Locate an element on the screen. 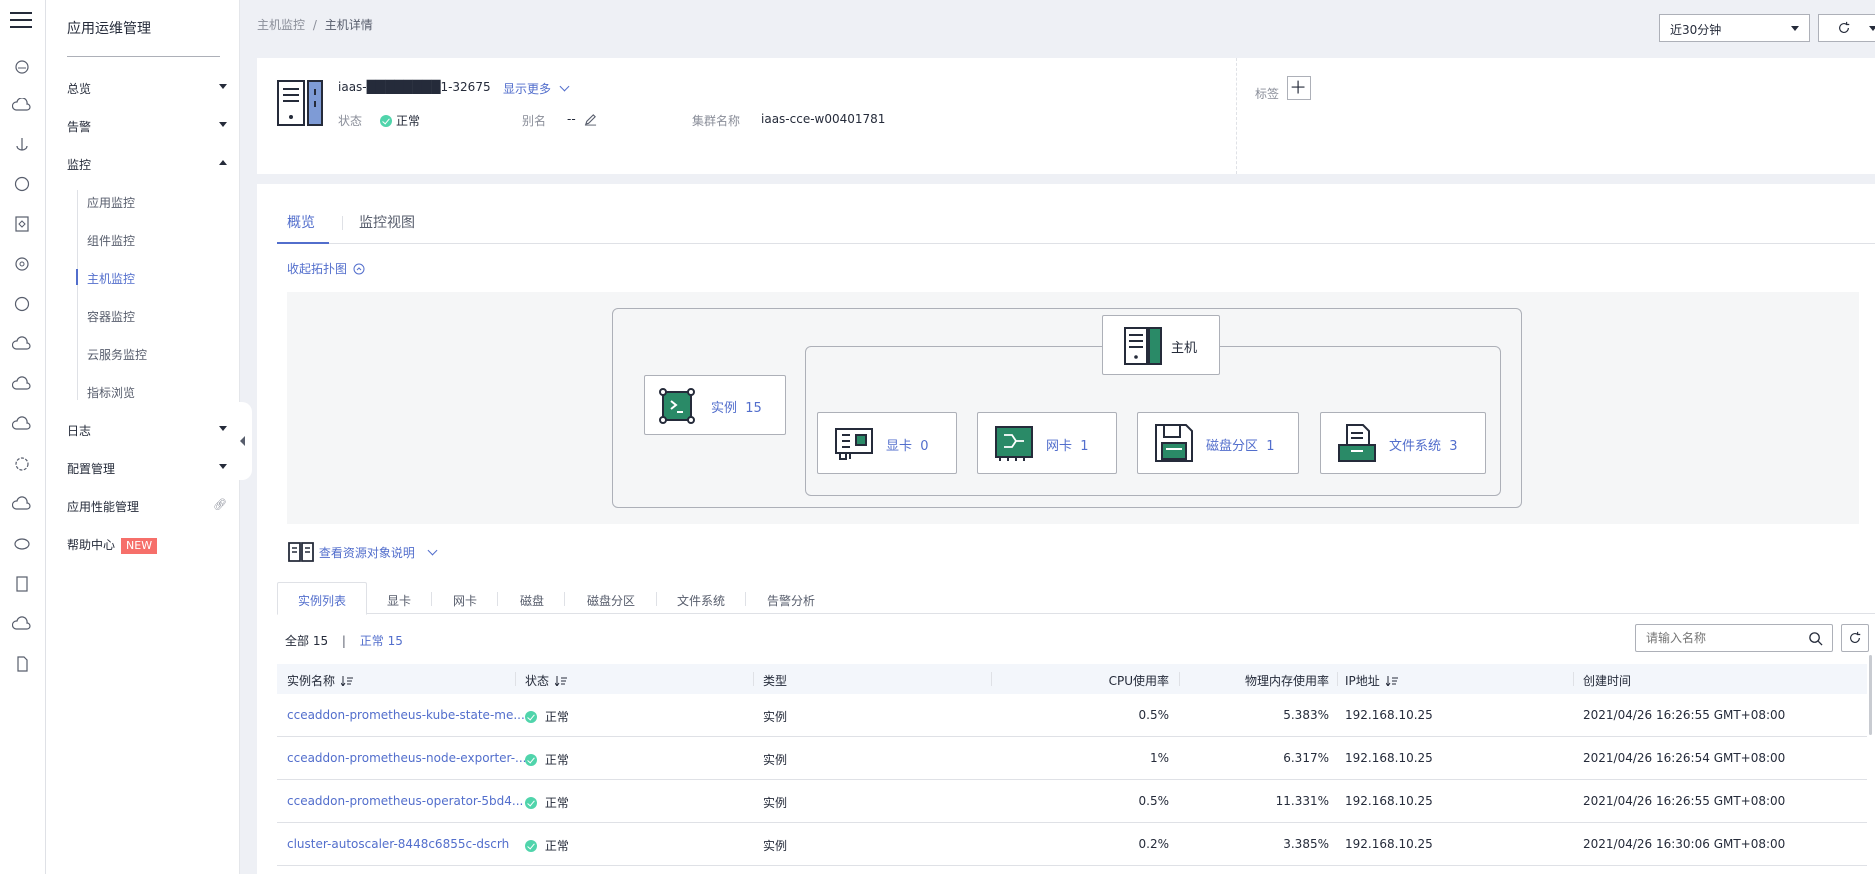  col-cpu: CPU使用率 is located at coordinates (1138, 681).